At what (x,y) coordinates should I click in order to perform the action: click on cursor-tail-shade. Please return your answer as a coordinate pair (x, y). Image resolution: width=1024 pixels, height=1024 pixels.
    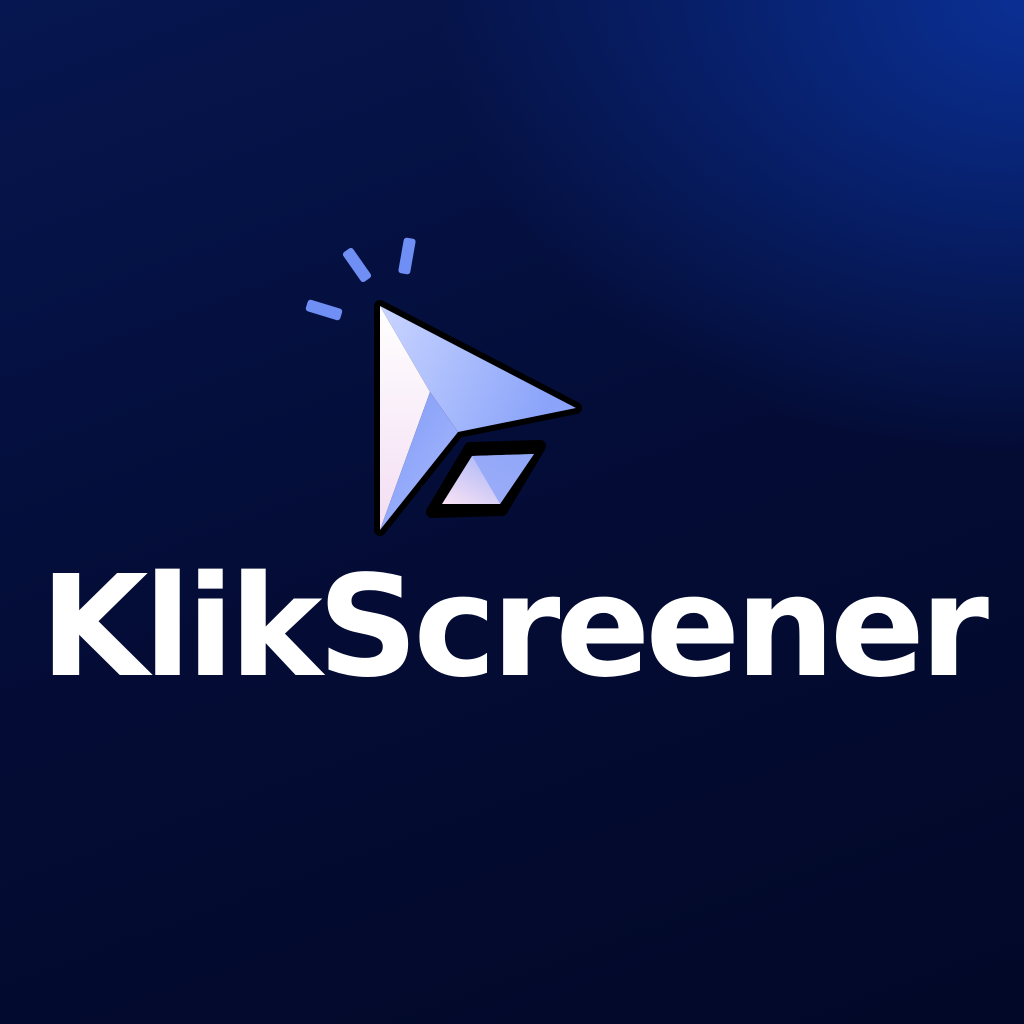
    Looking at the image, I should click on (503, 479).